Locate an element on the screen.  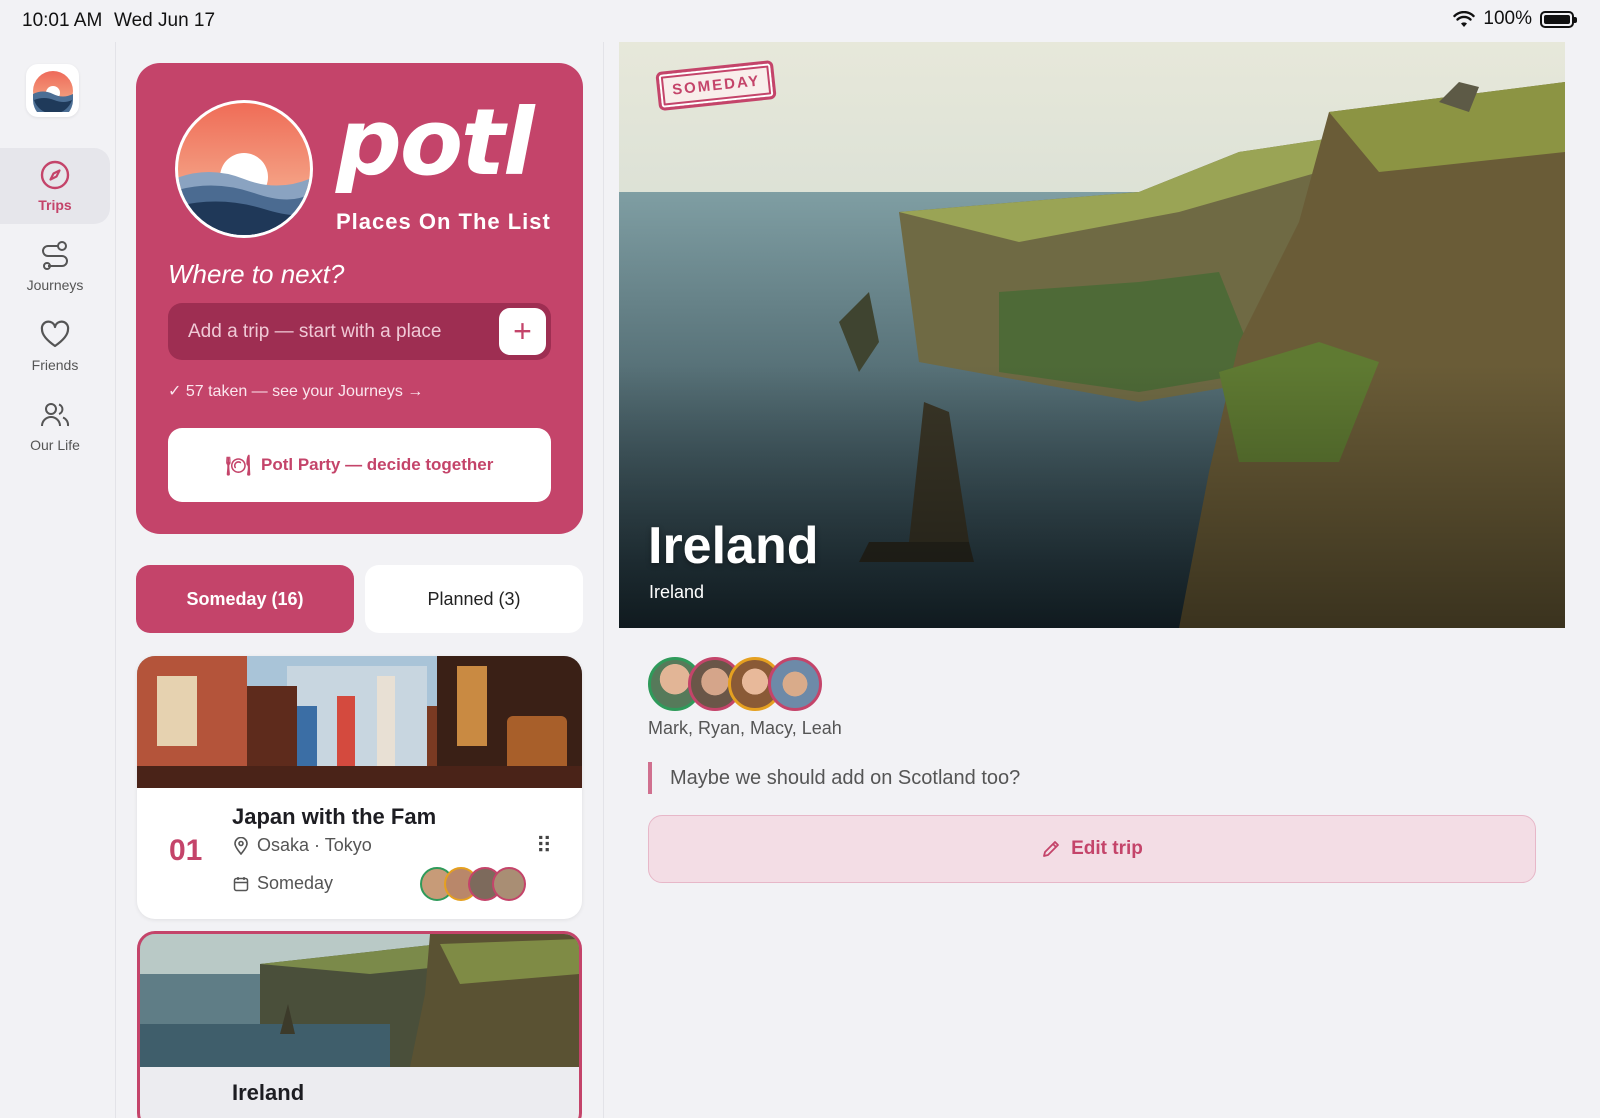
brand-sunset-icon is located at coordinates (244, 169).